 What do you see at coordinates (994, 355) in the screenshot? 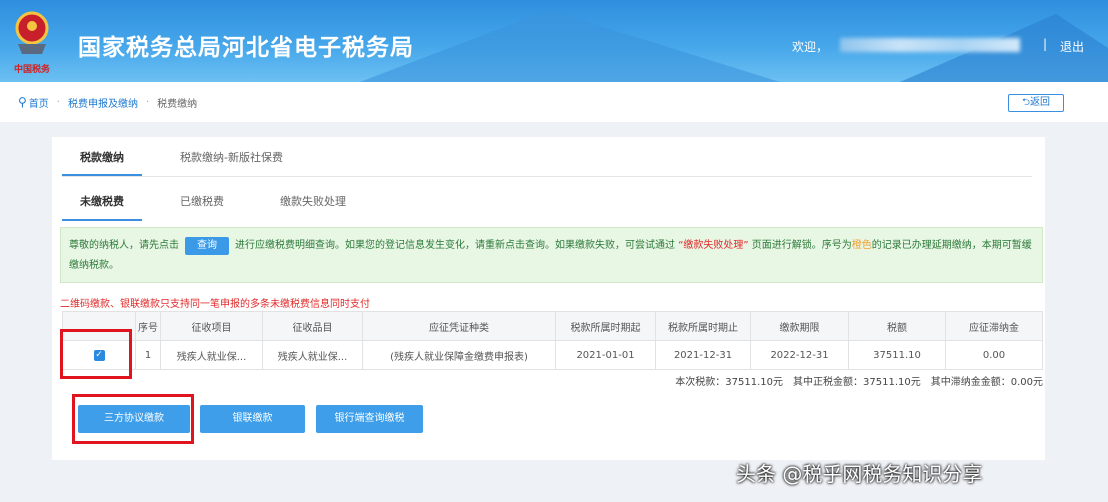
I see `cell-late-fee: 0.00` at bounding box center [994, 355].